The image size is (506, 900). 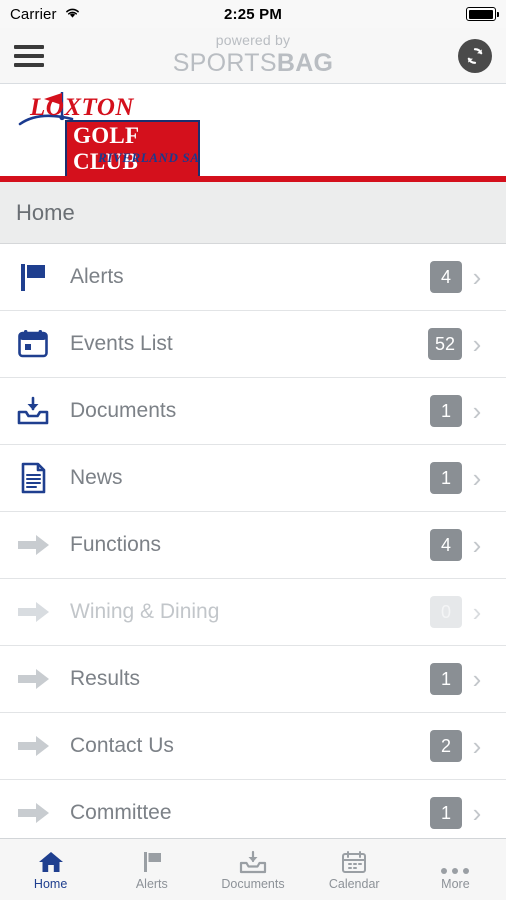 What do you see at coordinates (253, 809) in the screenshot?
I see `list-item-committee: Committee 1 ›` at bounding box center [253, 809].